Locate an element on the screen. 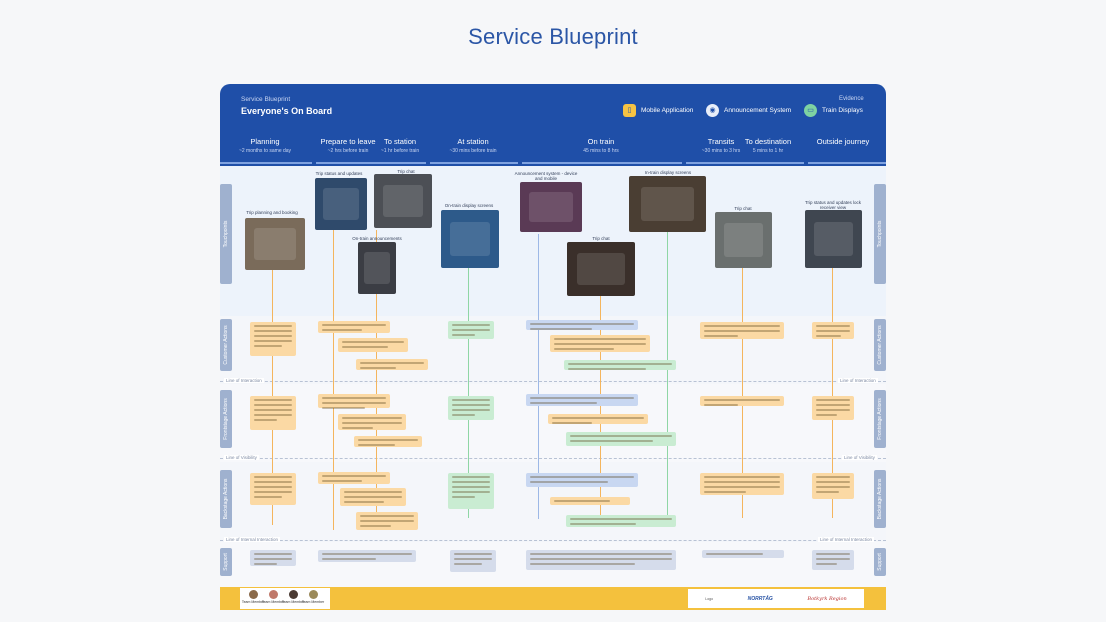 This screenshot has width=1106, height=622. trip-planning-photo is located at coordinates (275, 244).